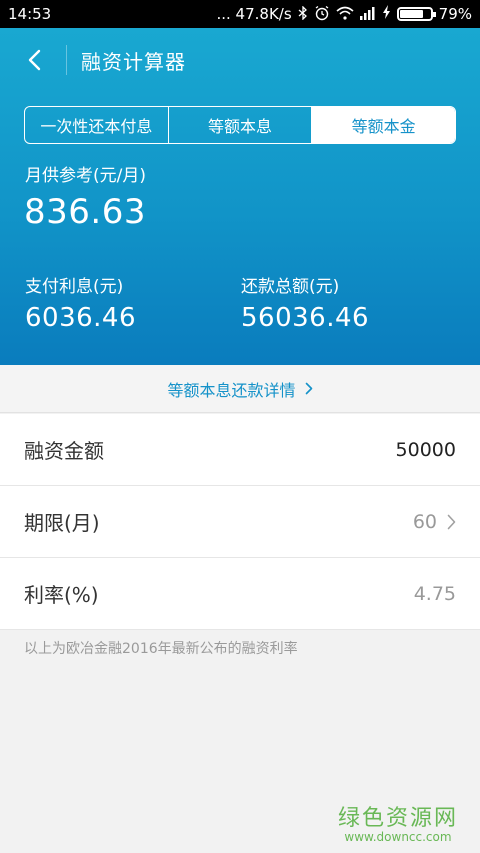 The image size is (480, 853). I want to click on total-repayment-label: 还款总额(元), so click(290, 287).